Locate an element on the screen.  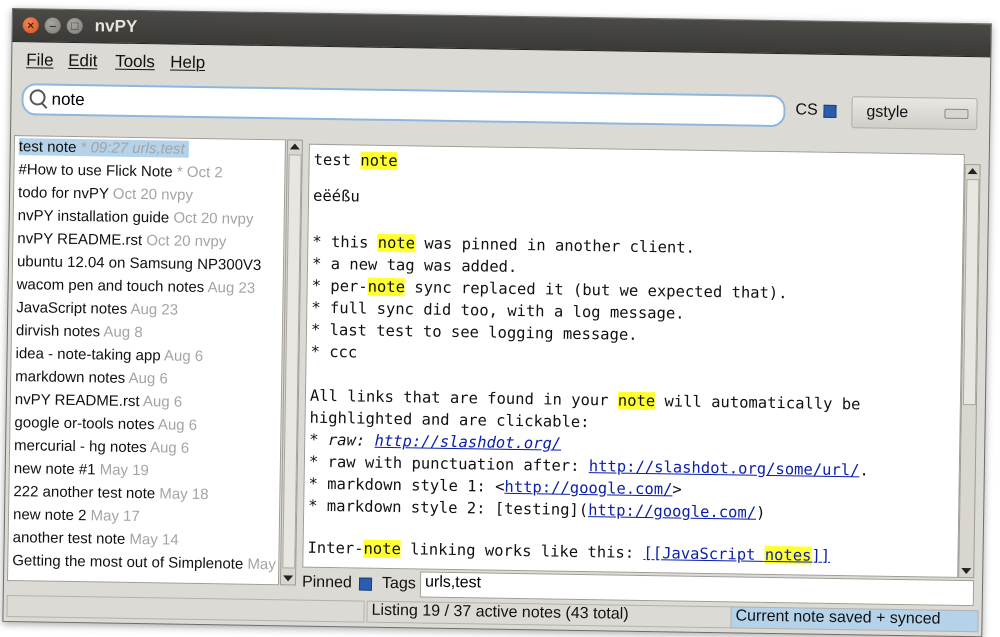
list-item: todo for nvPY Oct 20 nvpy is located at coordinates (105, 194).